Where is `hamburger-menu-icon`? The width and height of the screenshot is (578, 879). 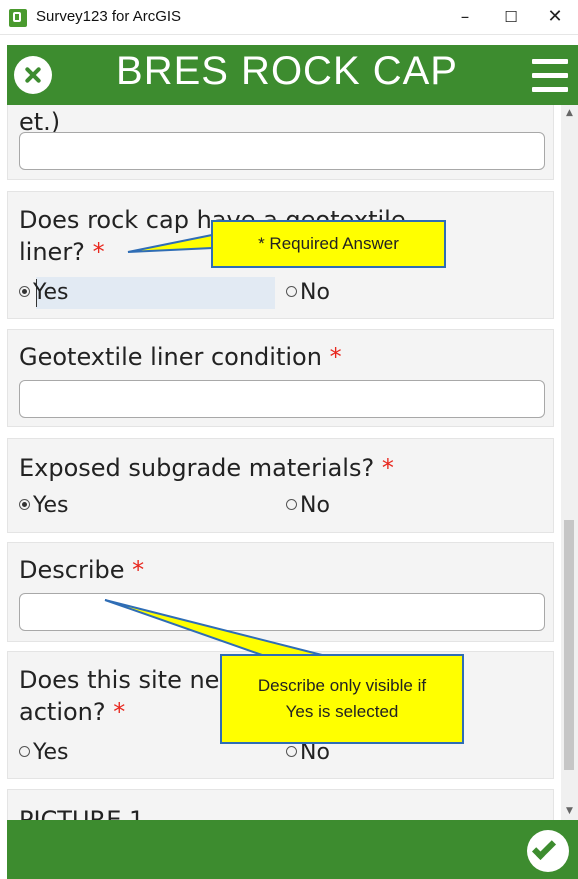 hamburger-menu-icon is located at coordinates (551, 76).